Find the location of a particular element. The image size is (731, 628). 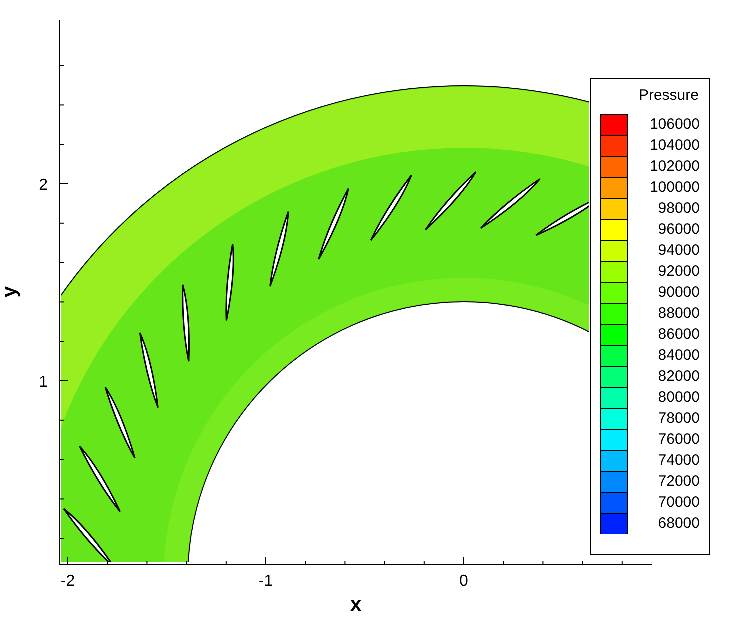

y-tick-label: 1 is located at coordinates (43, 382).